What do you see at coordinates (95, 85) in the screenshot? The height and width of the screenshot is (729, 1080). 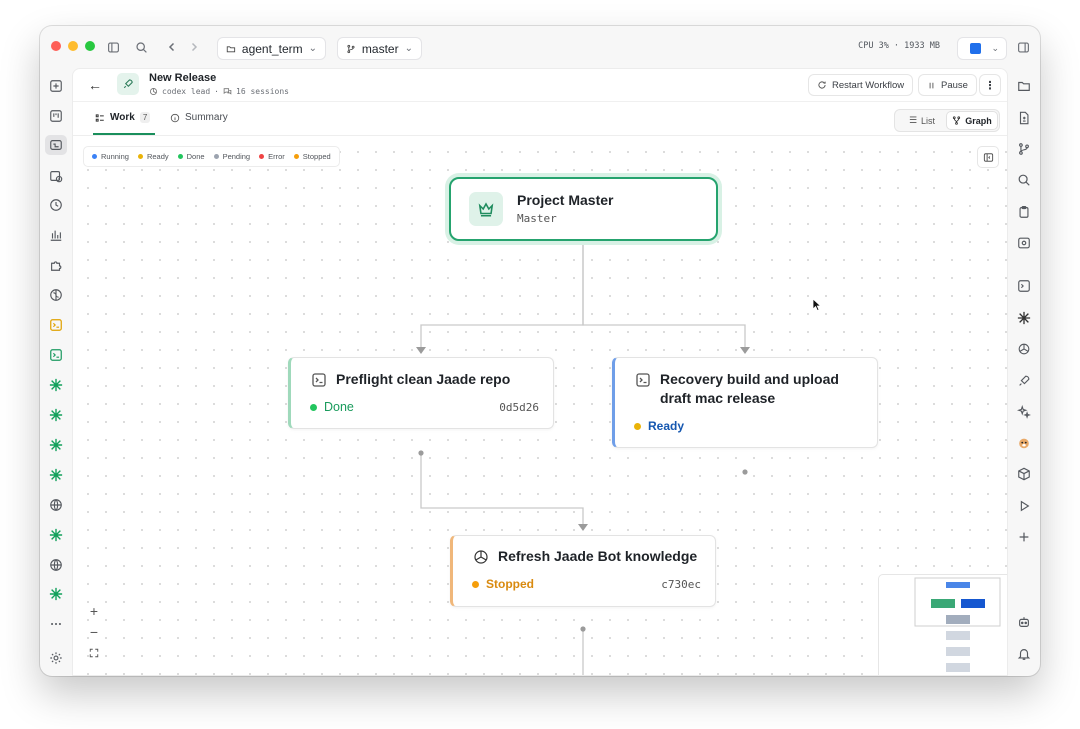 I see `back-arrow-icon: ←` at bounding box center [95, 85].